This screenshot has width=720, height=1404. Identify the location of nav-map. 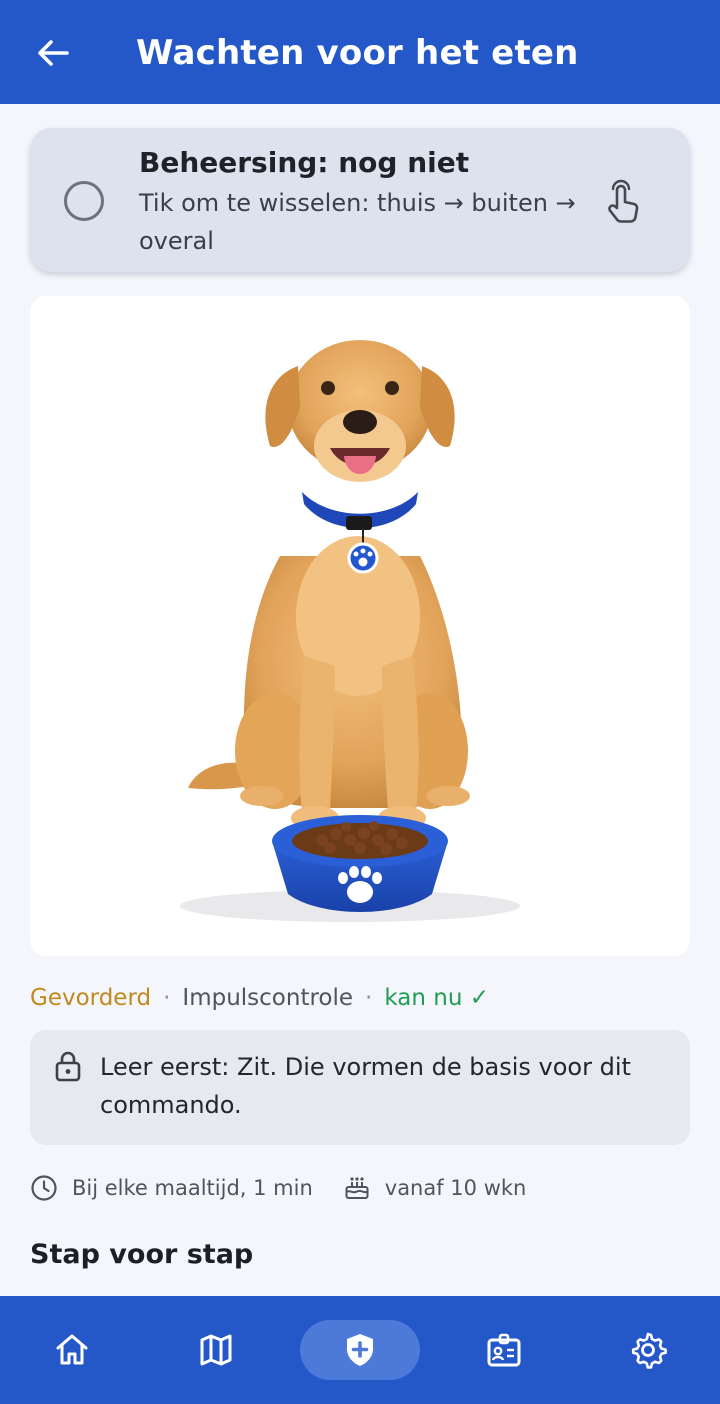
(216, 1350).